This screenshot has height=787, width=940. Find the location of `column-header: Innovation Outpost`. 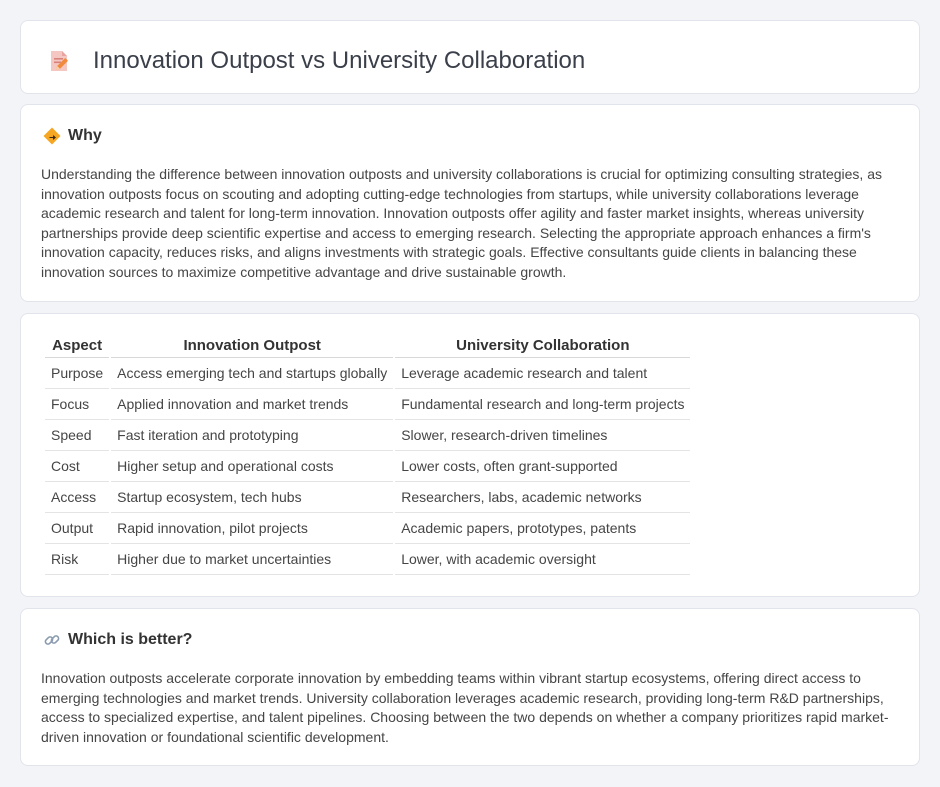

column-header: Innovation Outpost is located at coordinates (252, 346).